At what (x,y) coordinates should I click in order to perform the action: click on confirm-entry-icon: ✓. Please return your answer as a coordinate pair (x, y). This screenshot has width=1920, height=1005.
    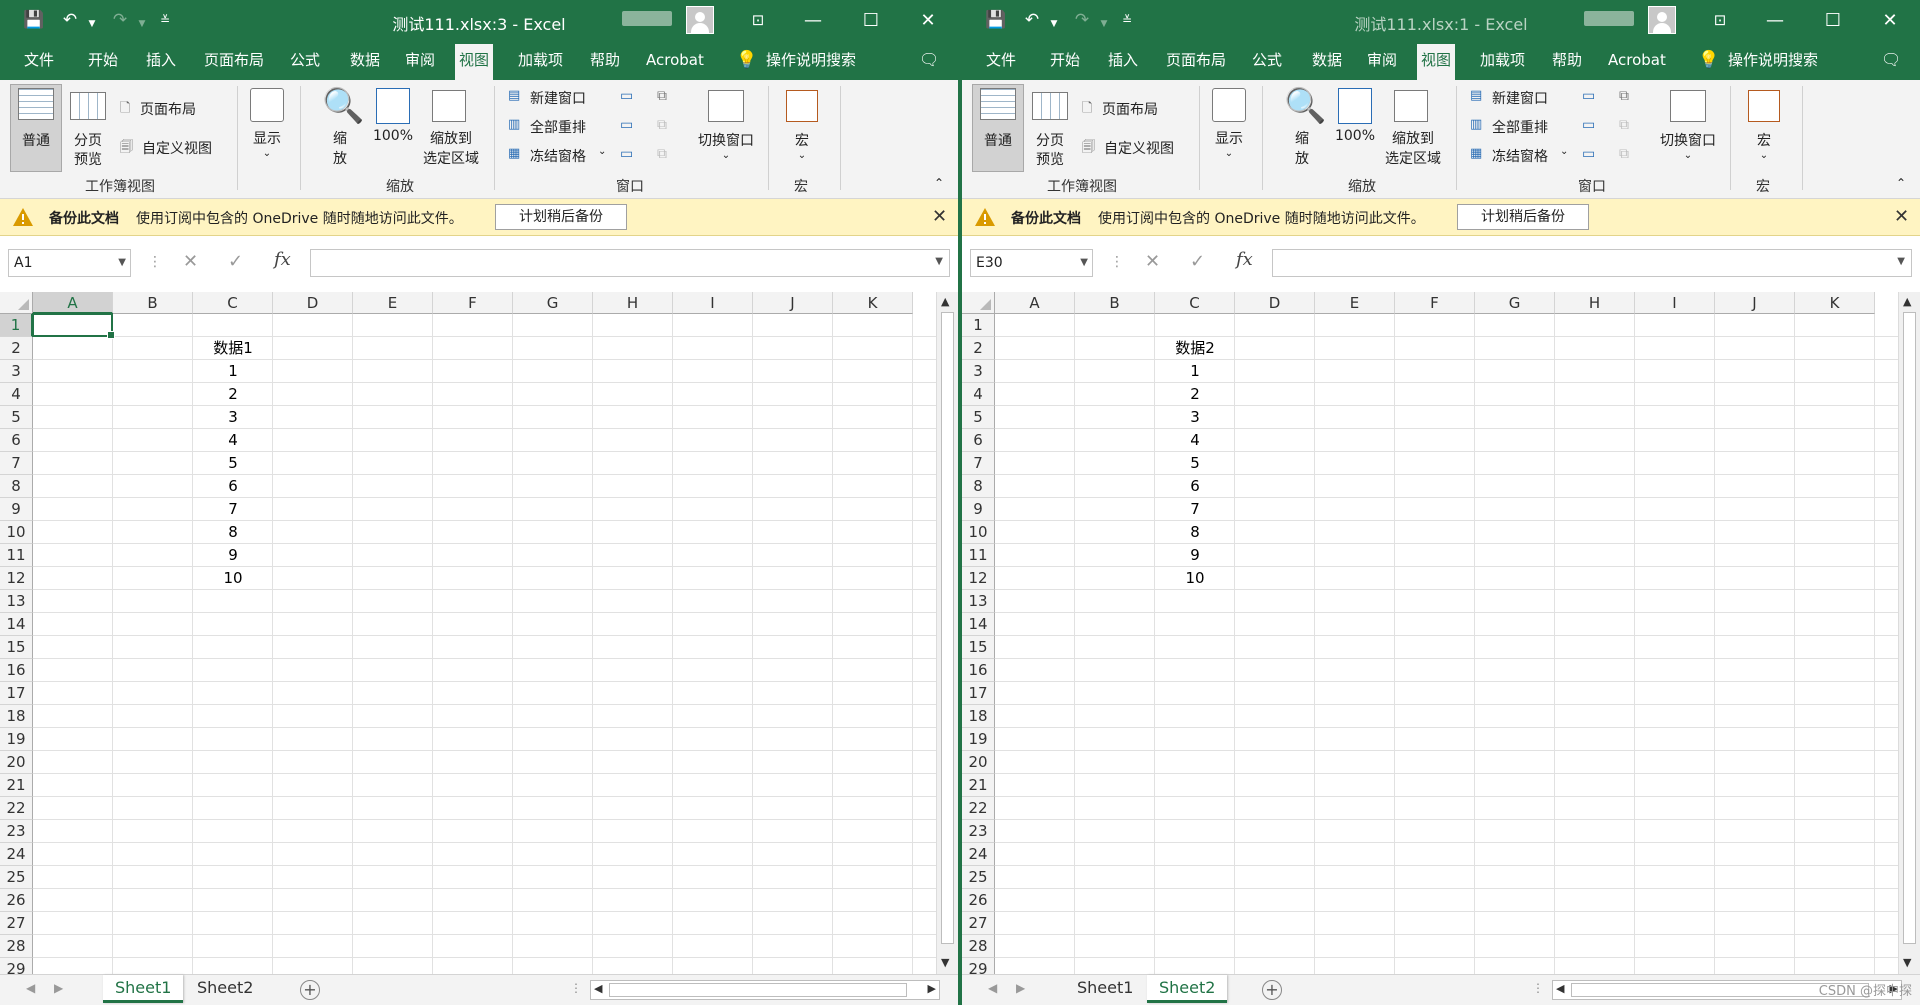
    Looking at the image, I should click on (235, 261).